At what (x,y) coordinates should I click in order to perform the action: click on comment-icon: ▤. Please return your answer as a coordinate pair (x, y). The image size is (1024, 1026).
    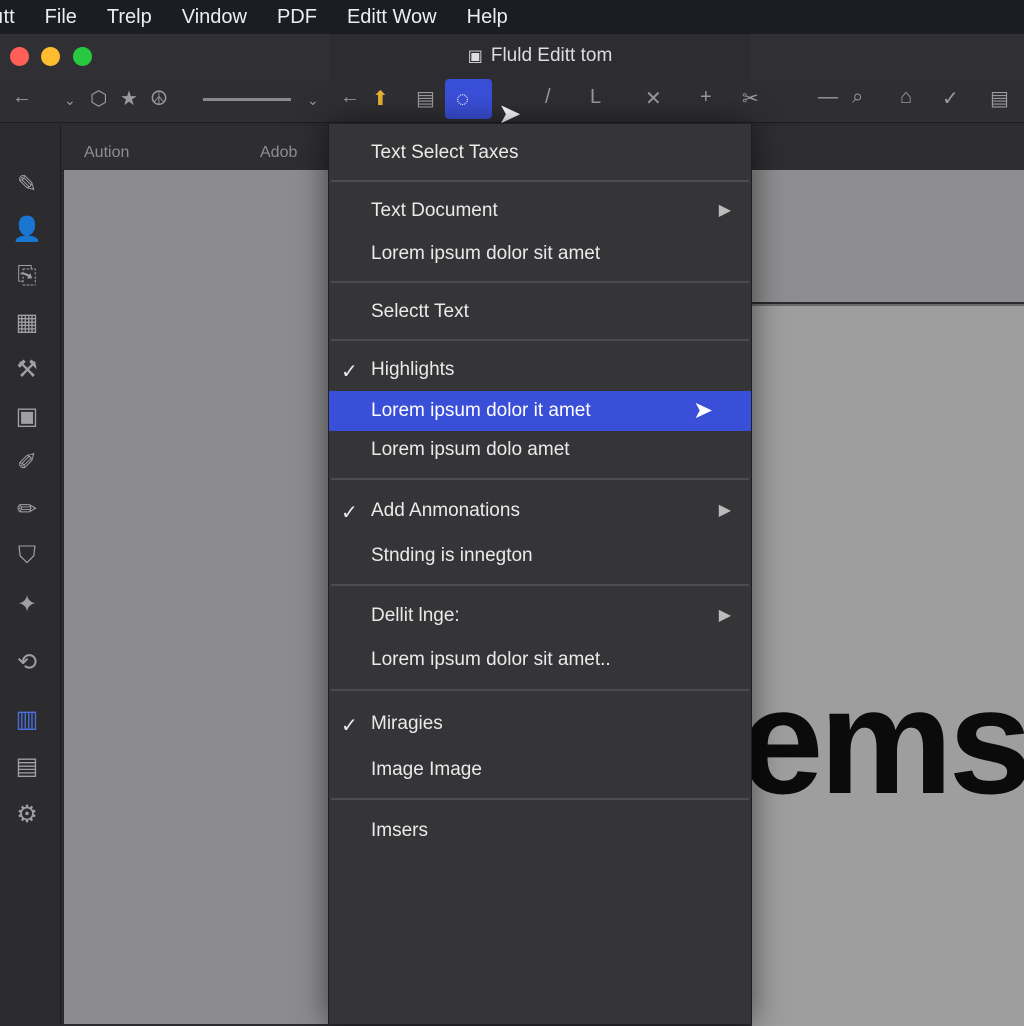
    Looking at the image, I should click on (425, 98).